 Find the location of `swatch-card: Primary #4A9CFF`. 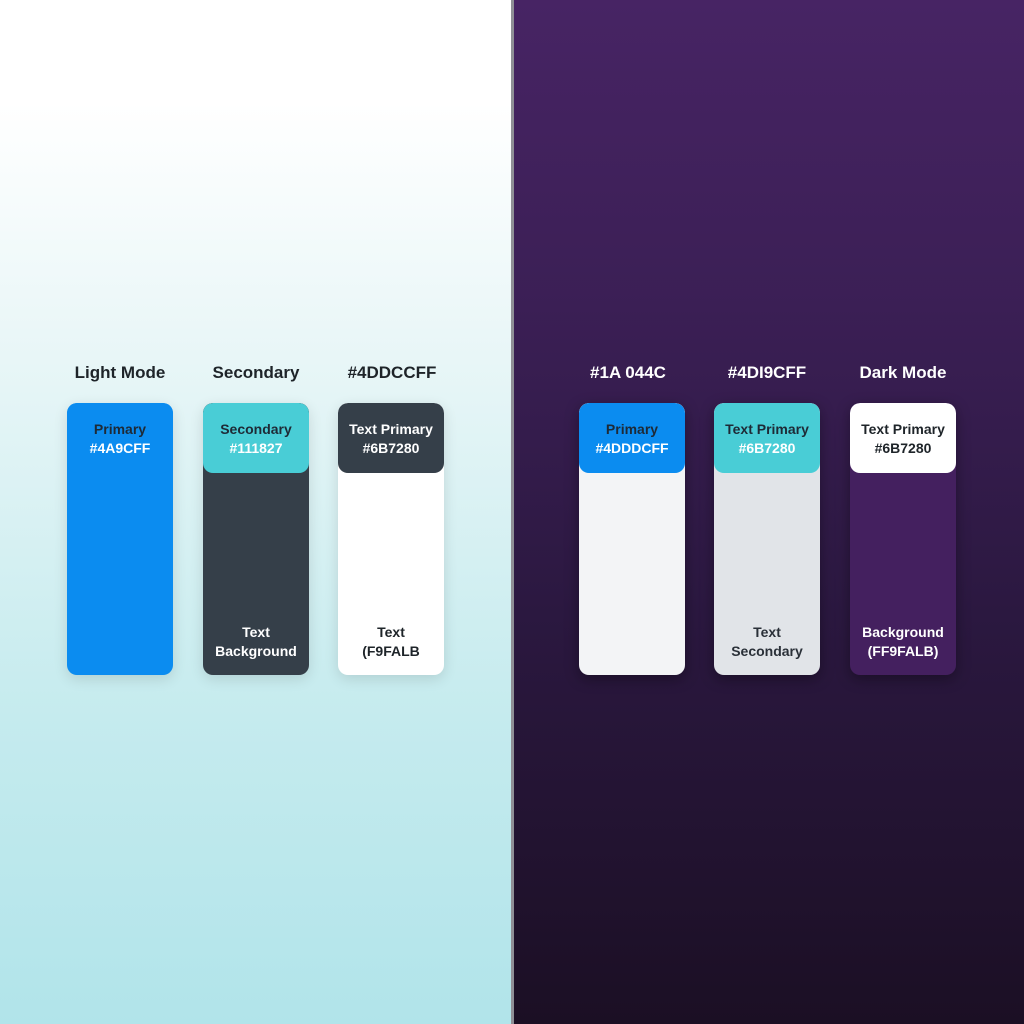

swatch-card: Primary #4A9CFF is located at coordinates (120, 539).